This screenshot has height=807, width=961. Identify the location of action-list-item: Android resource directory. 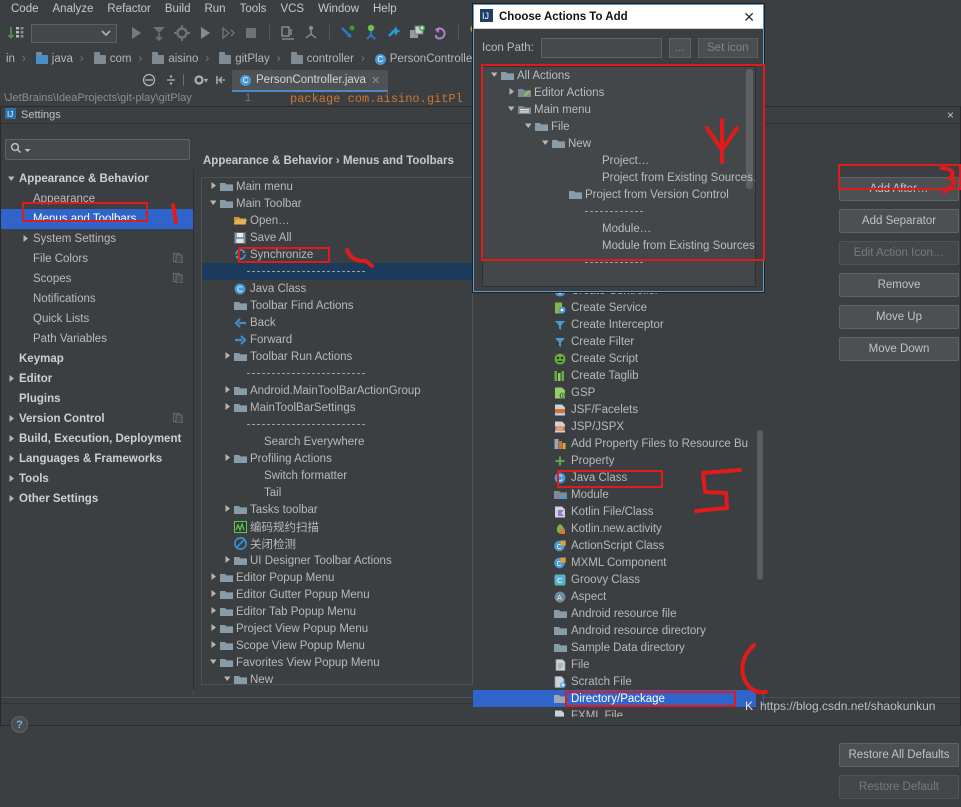
(618, 630).